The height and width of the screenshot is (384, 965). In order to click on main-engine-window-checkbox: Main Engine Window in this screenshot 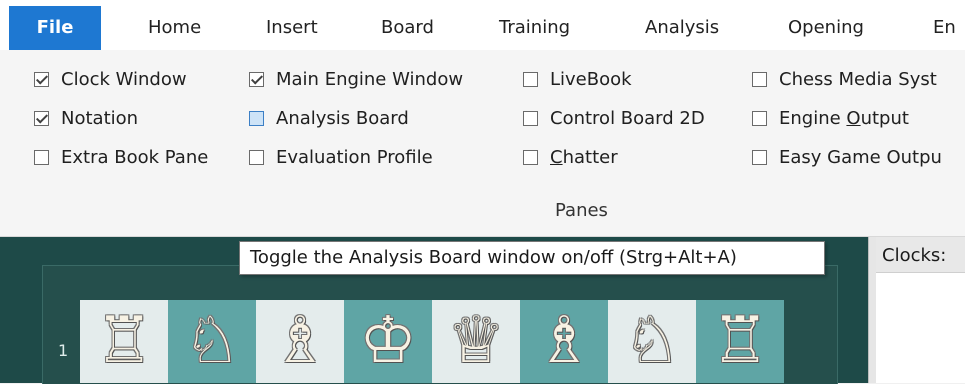, I will do `click(356, 79)`.